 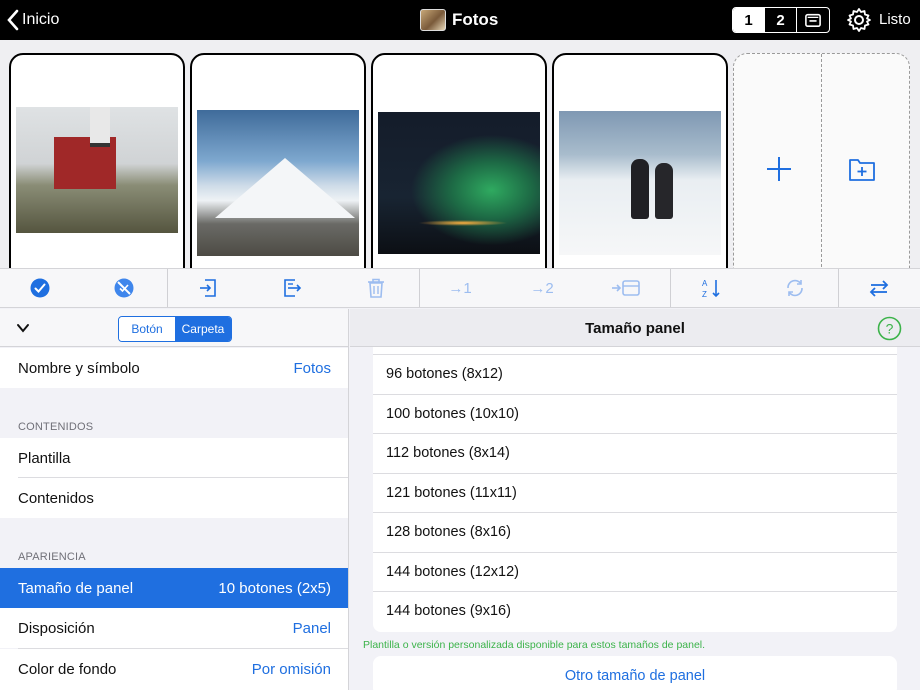 I want to click on picker-header: Tamaño panel ?, so click(x=635, y=328).